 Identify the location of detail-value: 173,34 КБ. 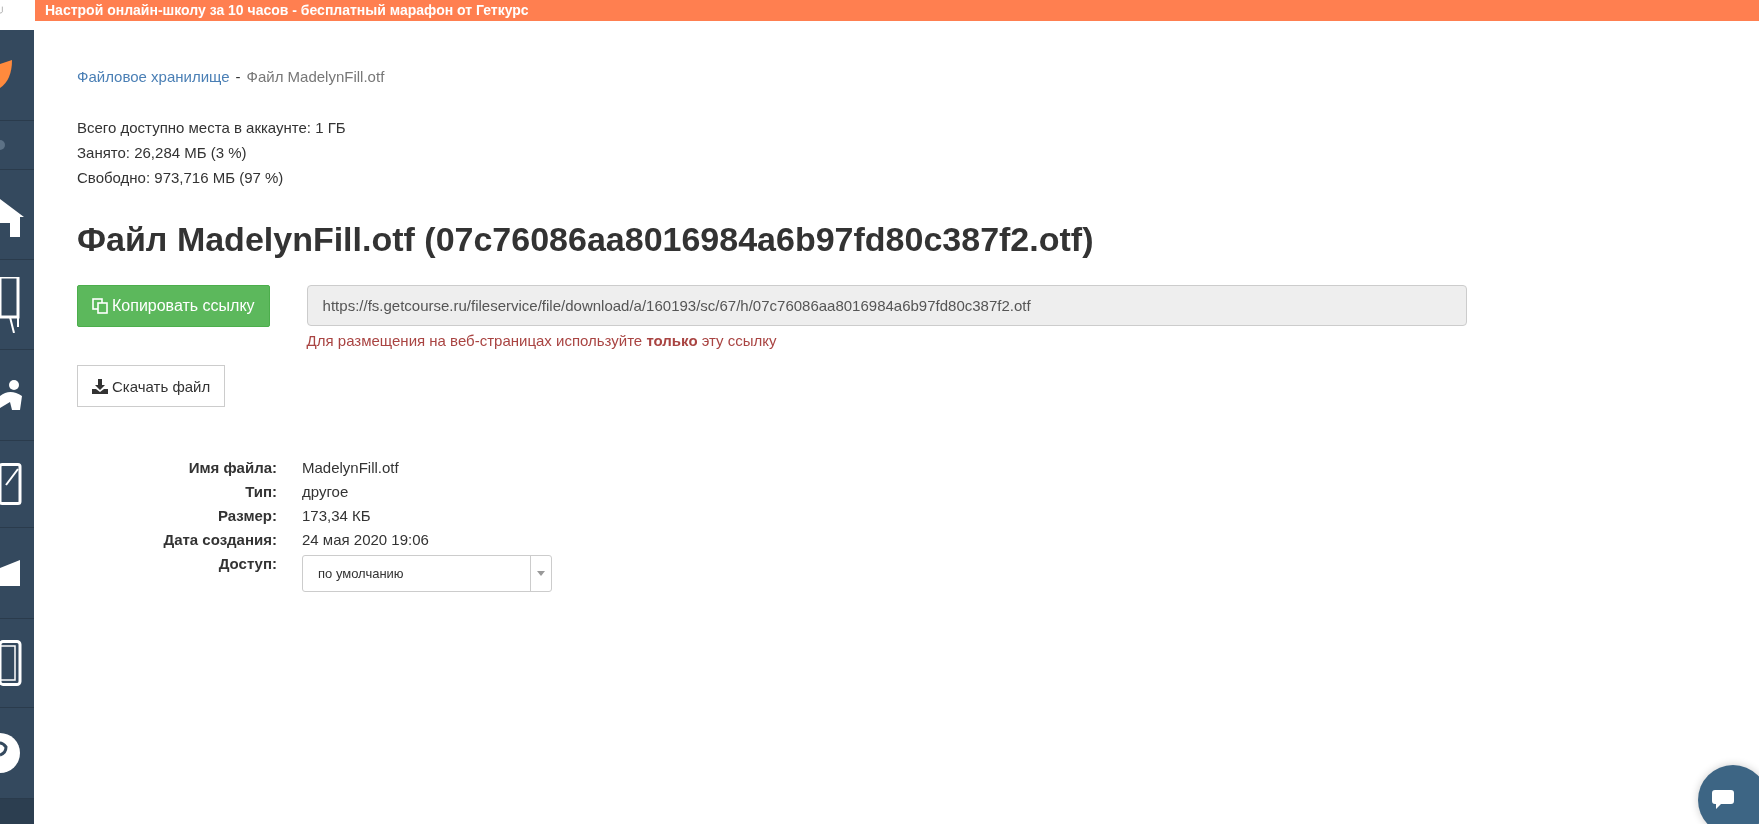
(337, 515).